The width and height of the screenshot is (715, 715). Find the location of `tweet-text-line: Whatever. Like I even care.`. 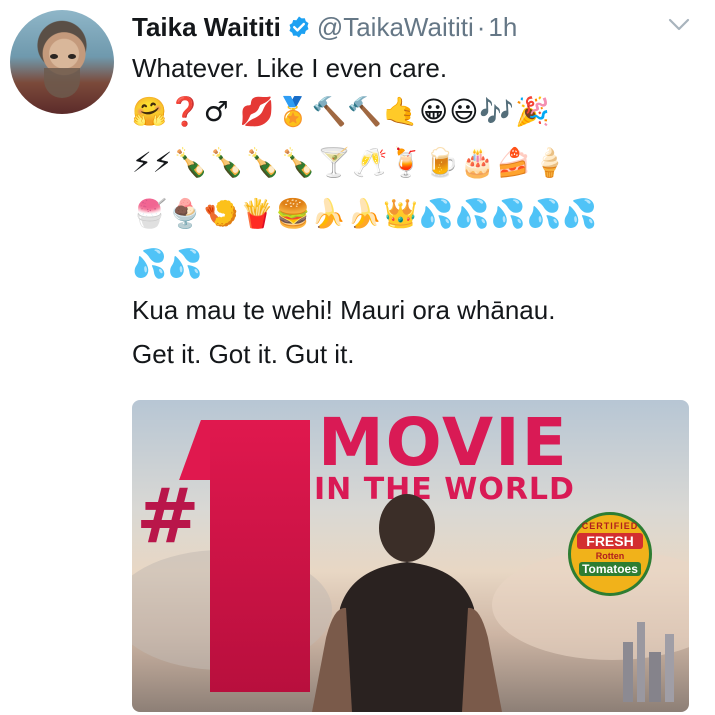

tweet-text-line: Whatever. Like I even care. is located at coordinates (290, 68).